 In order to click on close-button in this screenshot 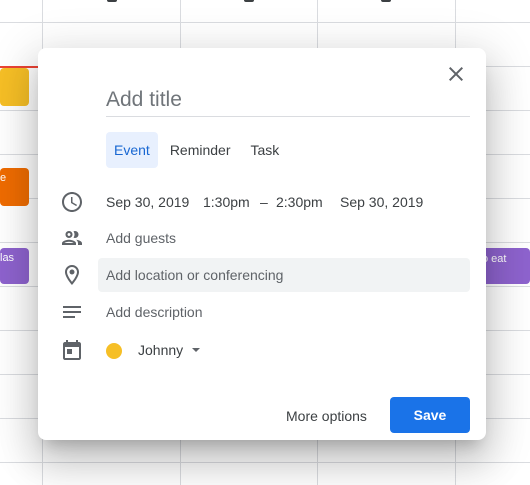, I will do `click(456, 74)`.